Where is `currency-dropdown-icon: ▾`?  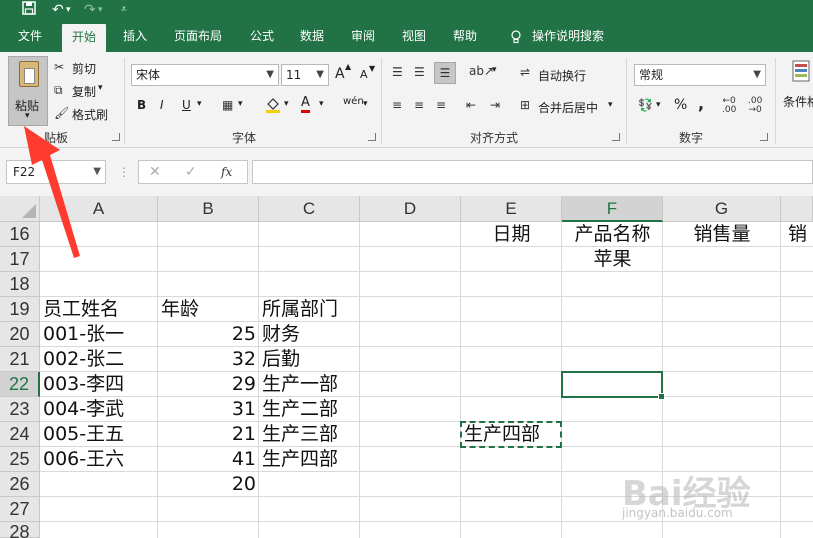
currency-dropdown-icon: ▾ is located at coordinates (658, 105).